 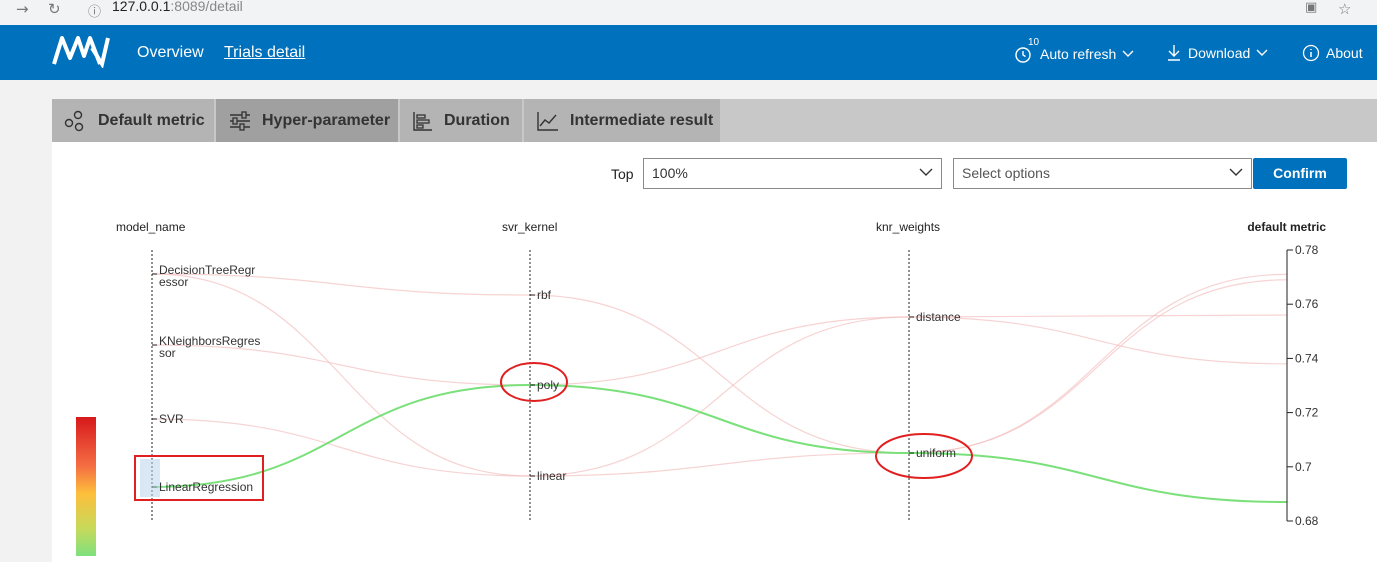 What do you see at coordinates (171, 419) in the screenshot?
I see `axis-category-label: SVR` at bounding box center [171, 419].